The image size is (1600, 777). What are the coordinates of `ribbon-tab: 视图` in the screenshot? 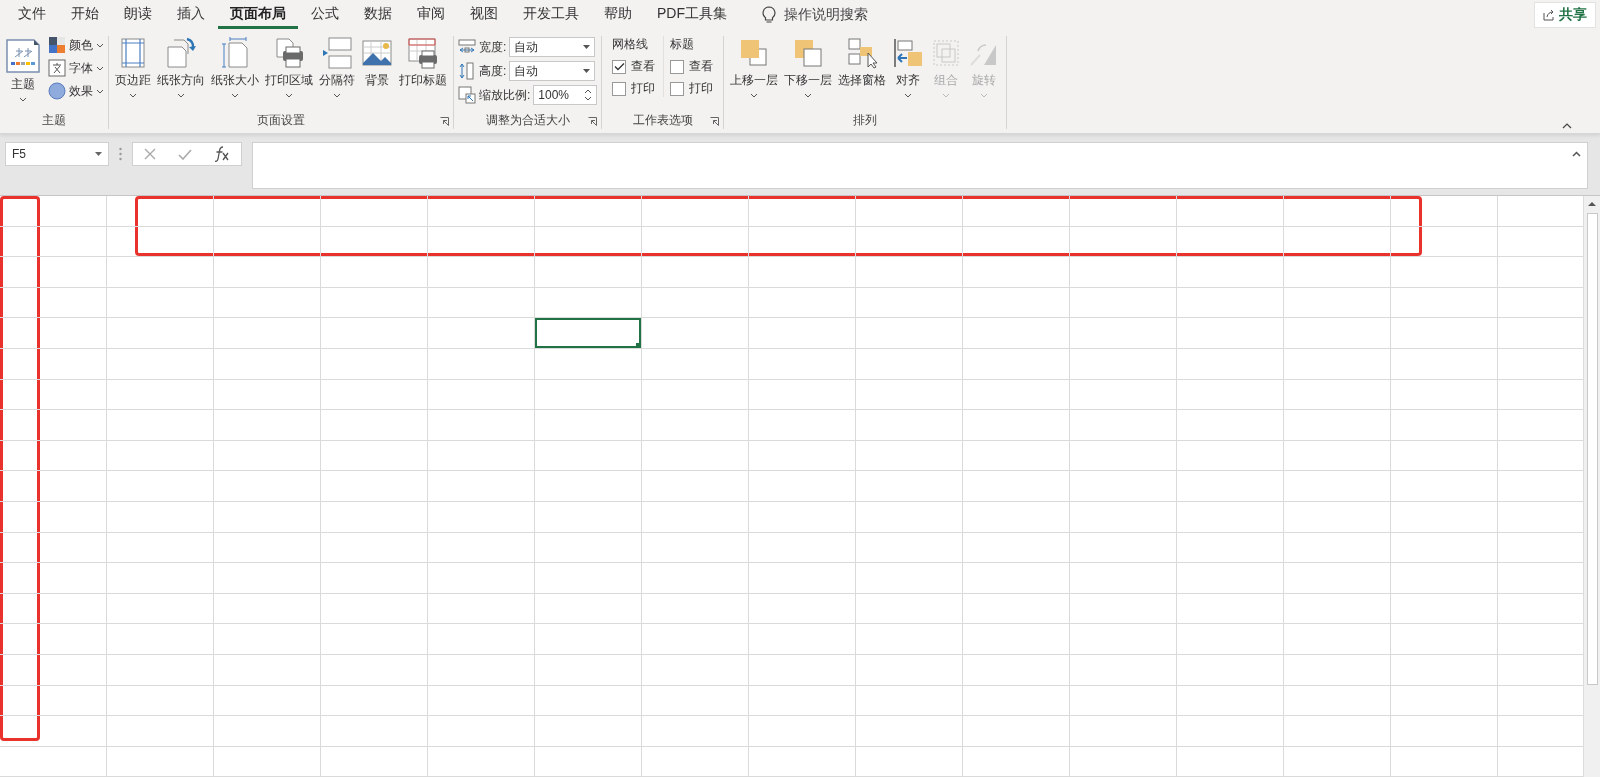 It's located at (484, 15).